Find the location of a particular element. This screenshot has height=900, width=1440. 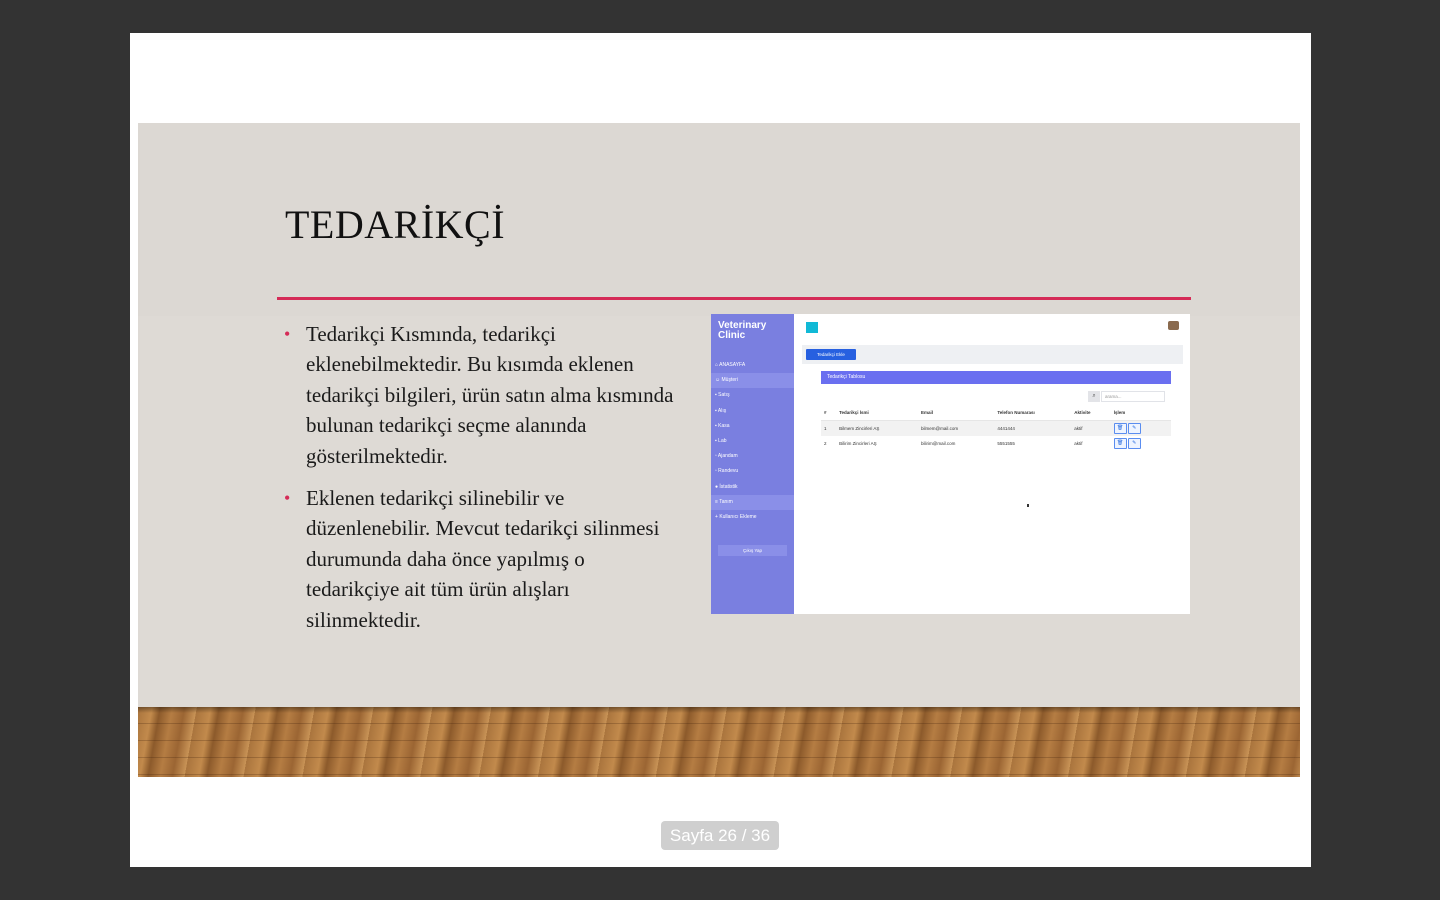

column-header: # is located at coordinates (829, 413).